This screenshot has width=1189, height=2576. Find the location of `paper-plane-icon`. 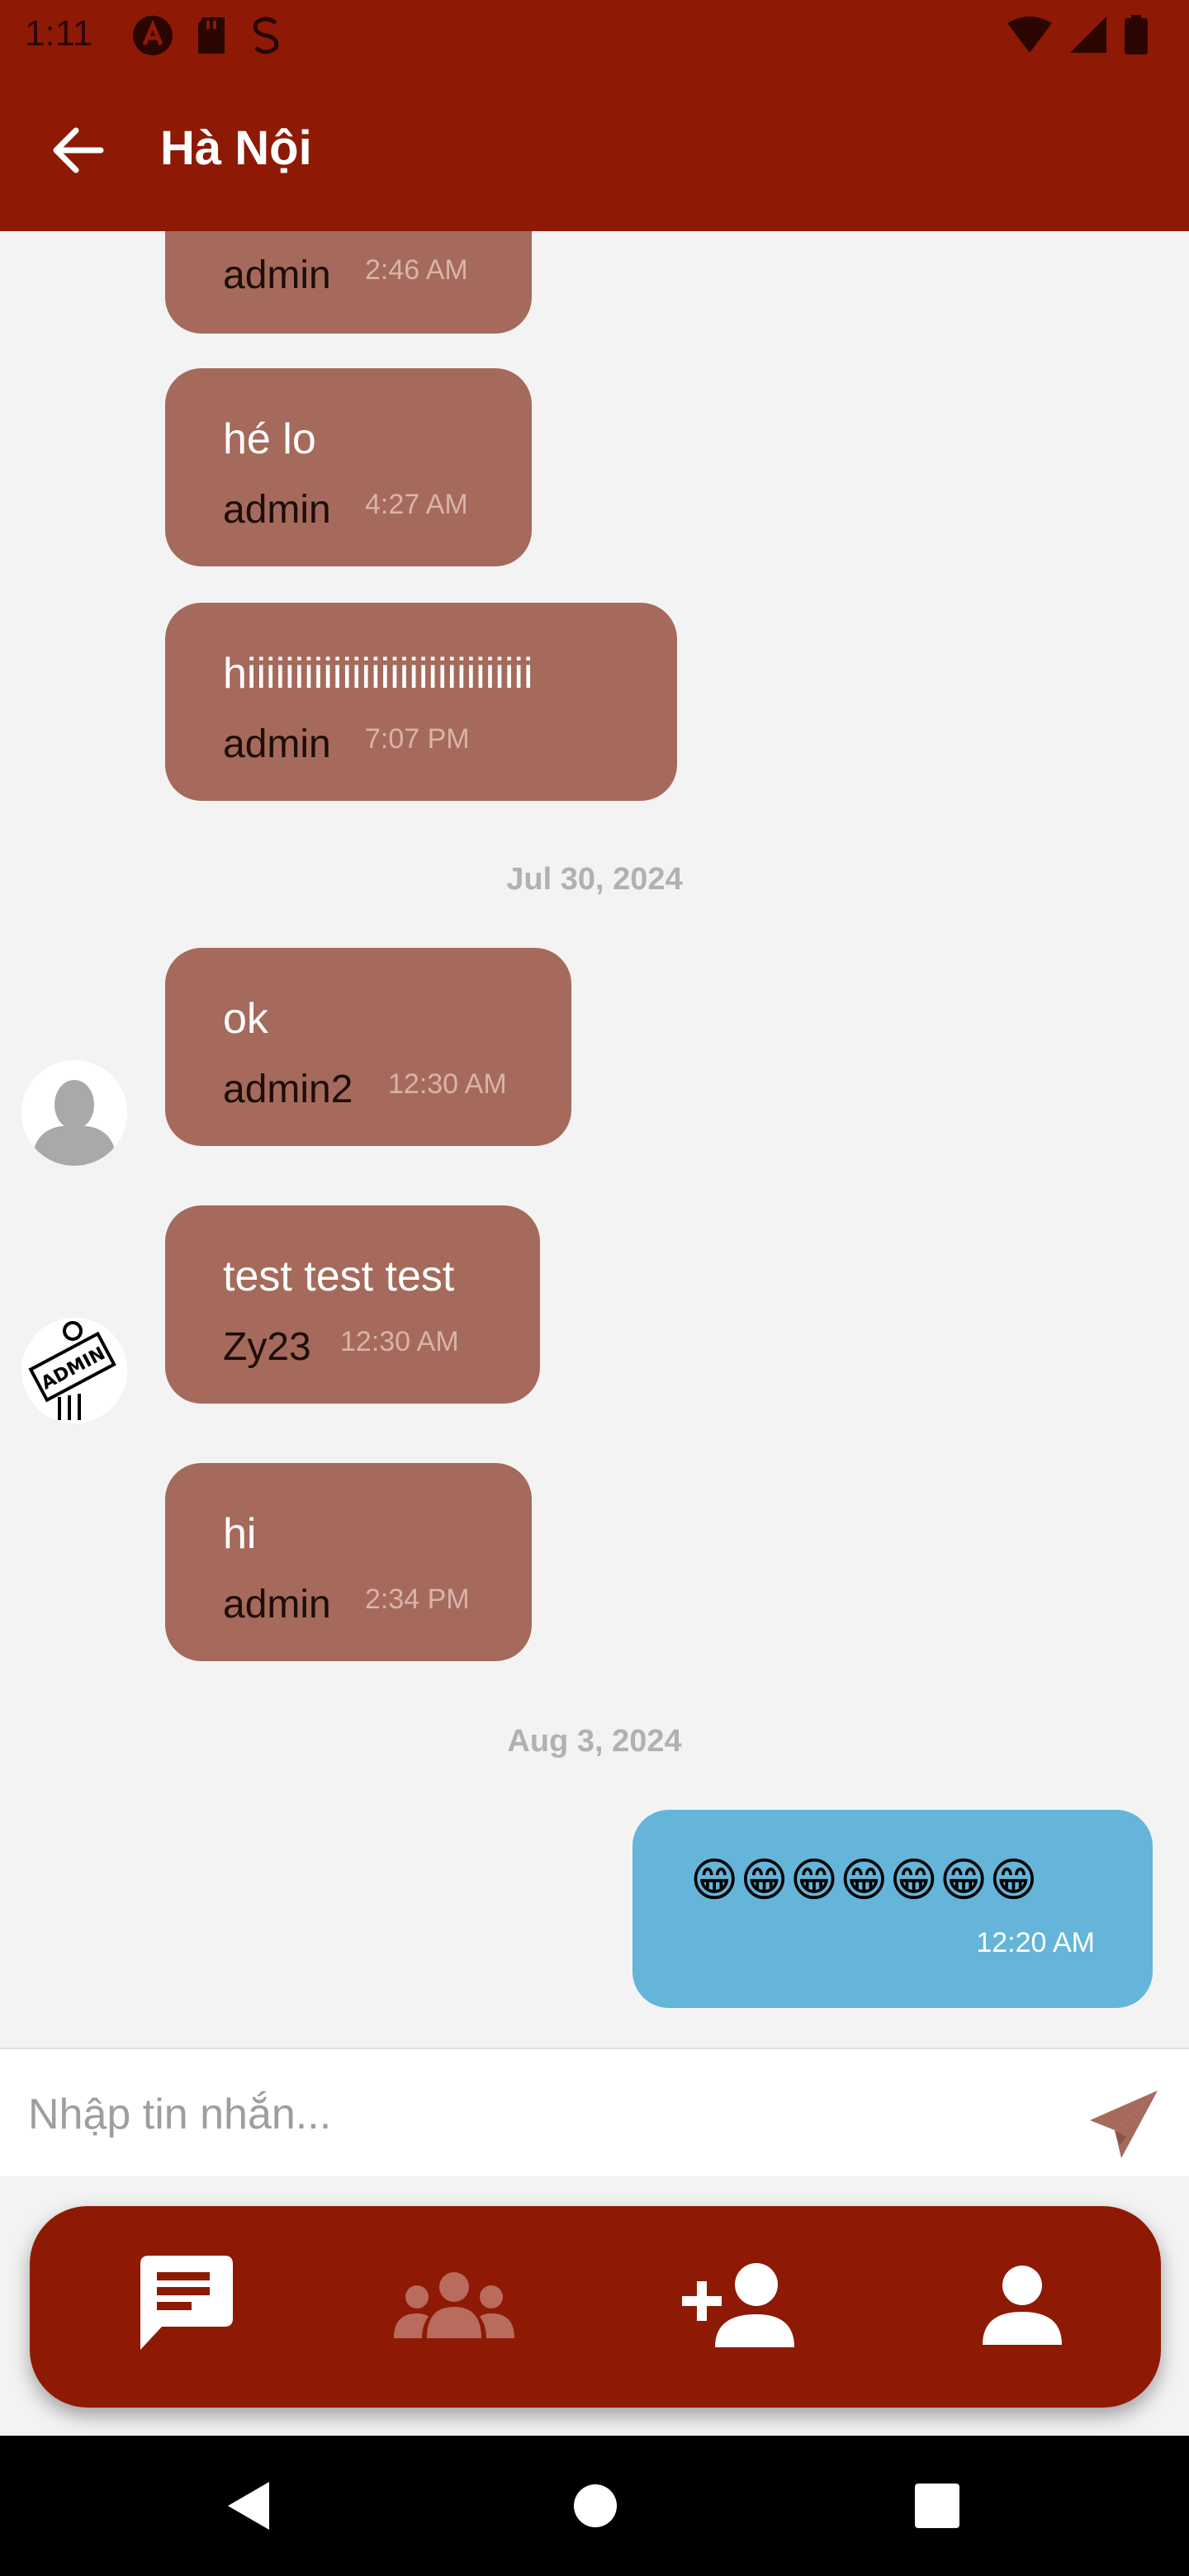

paper-plane-icon is located at coordinates (1124, 2124).